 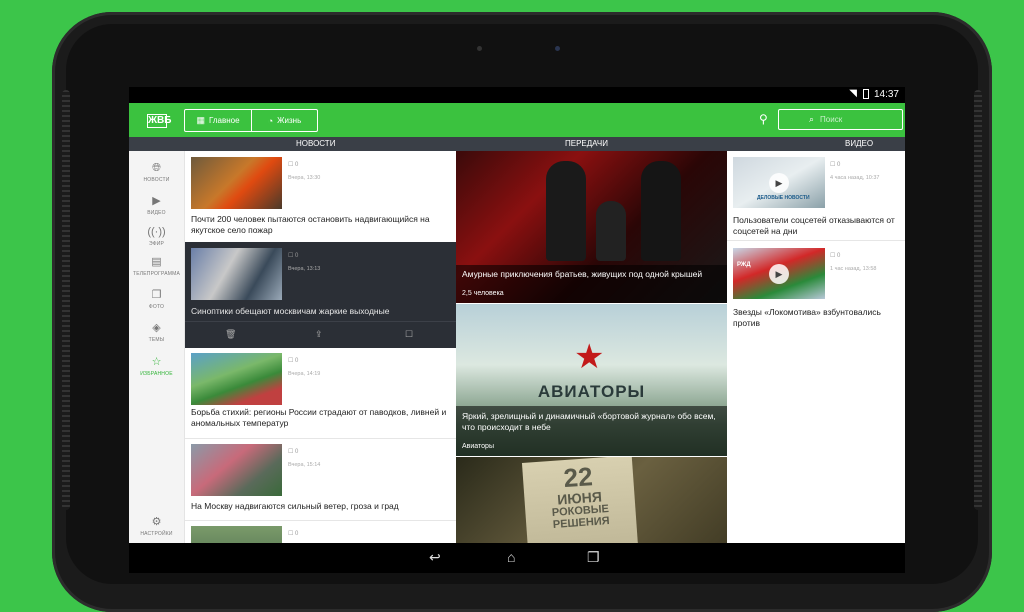 I want to click on nav-label: ВИДЕО, so click(x=156, y=213).